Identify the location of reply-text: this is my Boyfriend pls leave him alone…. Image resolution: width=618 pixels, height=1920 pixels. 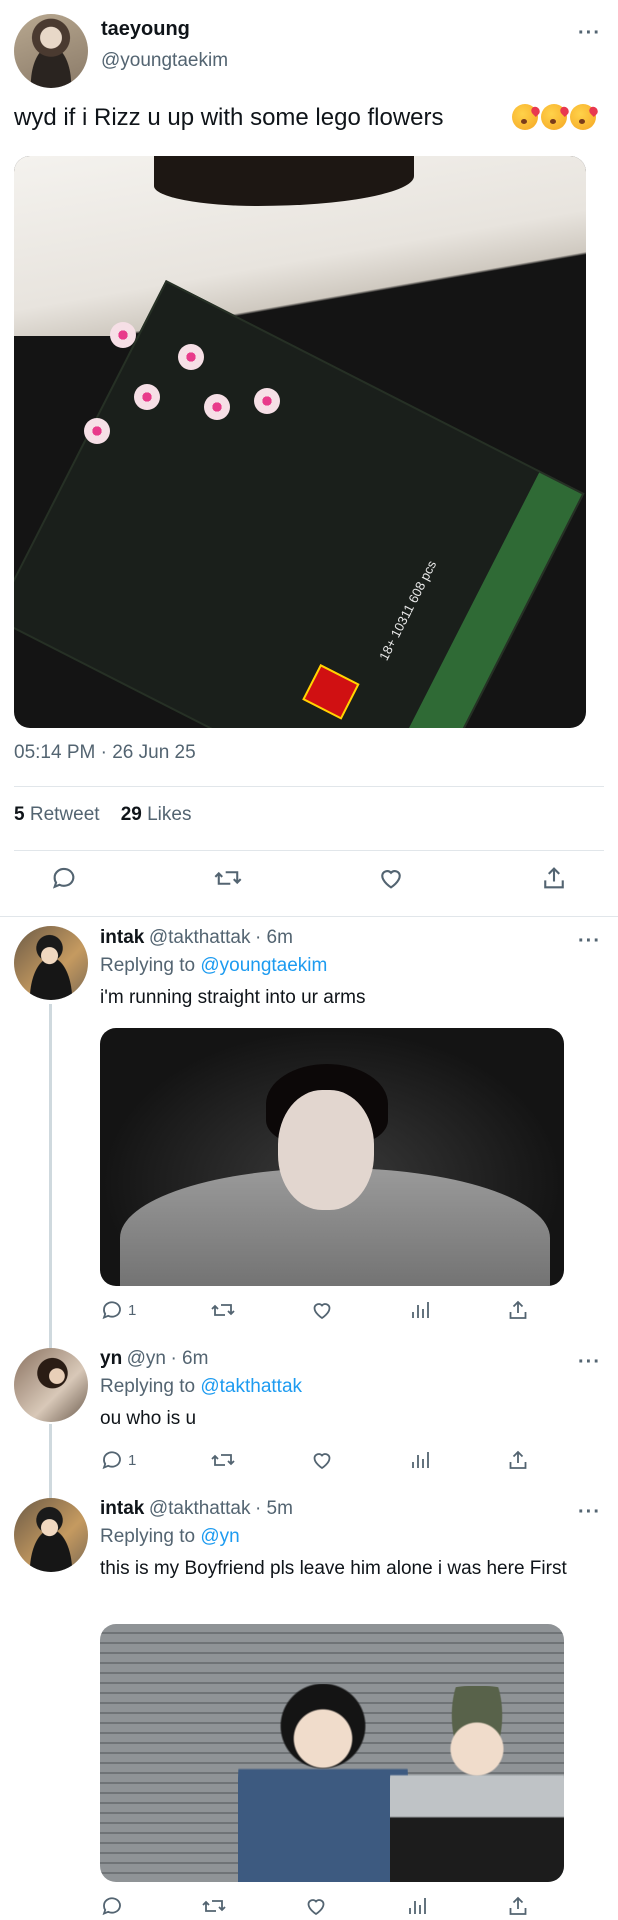
(333, 1568).